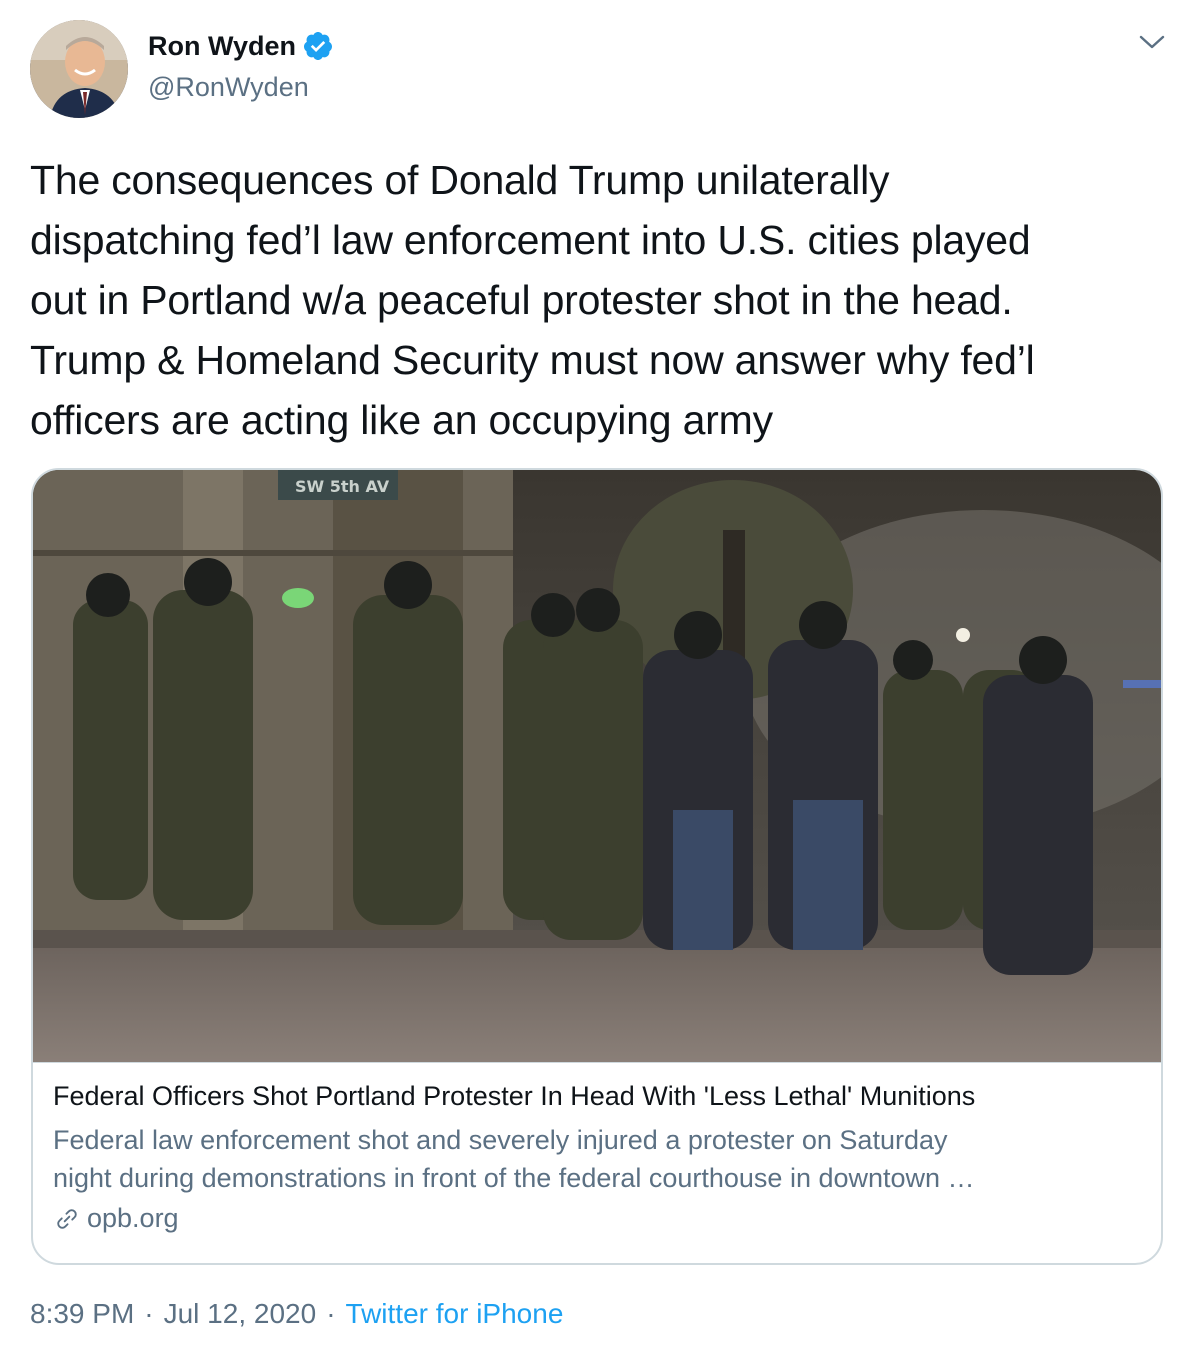 Image resolution: width=1196 pixels, height=1346 pixels. I want to click on verified-badge-icon, so click(318, 46).